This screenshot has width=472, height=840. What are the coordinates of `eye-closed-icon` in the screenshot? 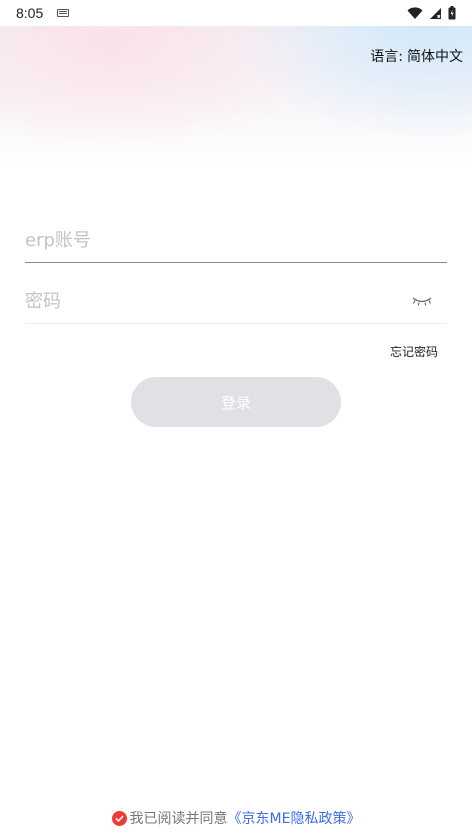 It's located at (422, 301).